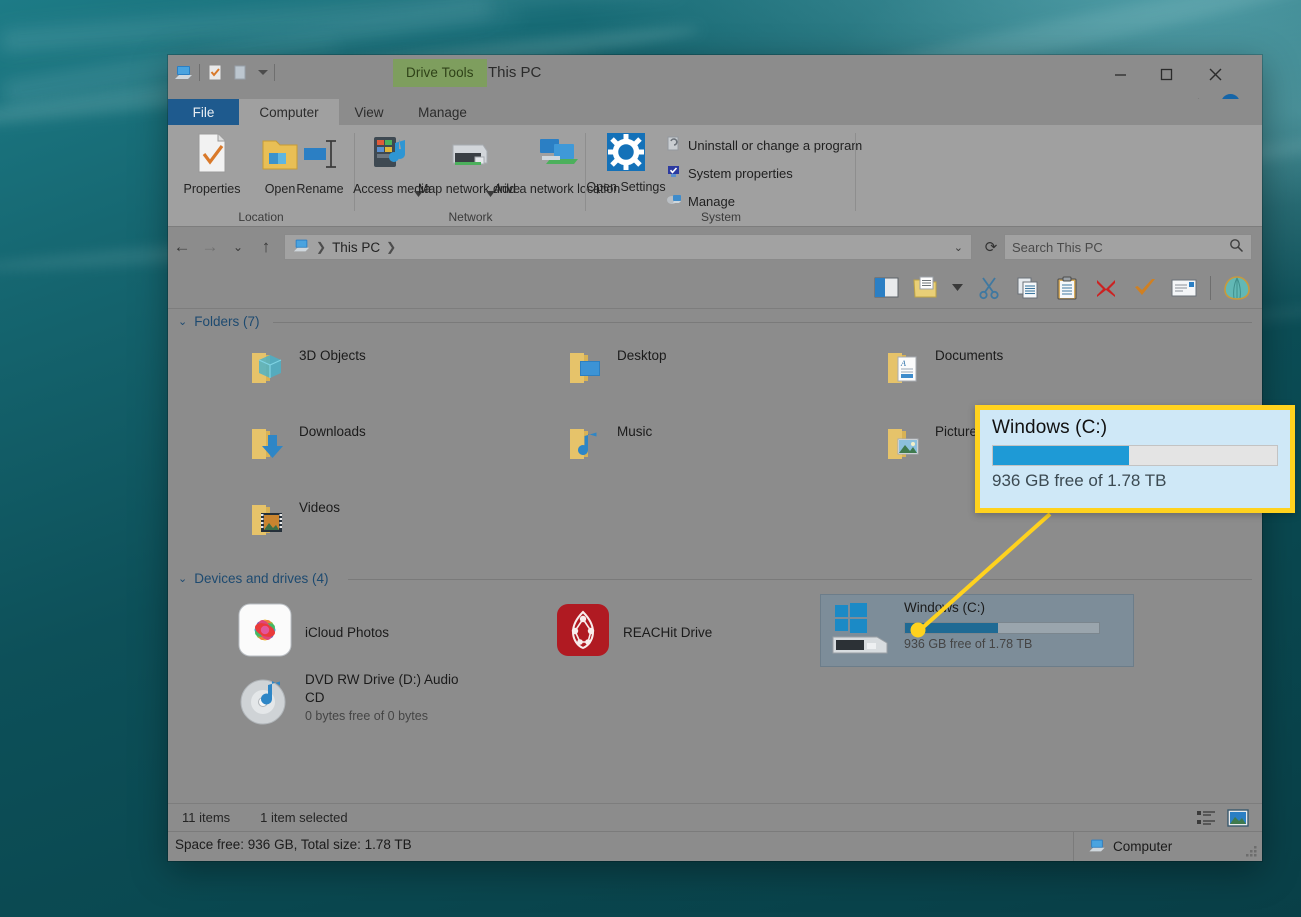 The height and width of the screenshot is (917, 1301). Describe the element at coordinates (1135, 455) in the screenshot. I see `callout-capacity-meter` at that location.